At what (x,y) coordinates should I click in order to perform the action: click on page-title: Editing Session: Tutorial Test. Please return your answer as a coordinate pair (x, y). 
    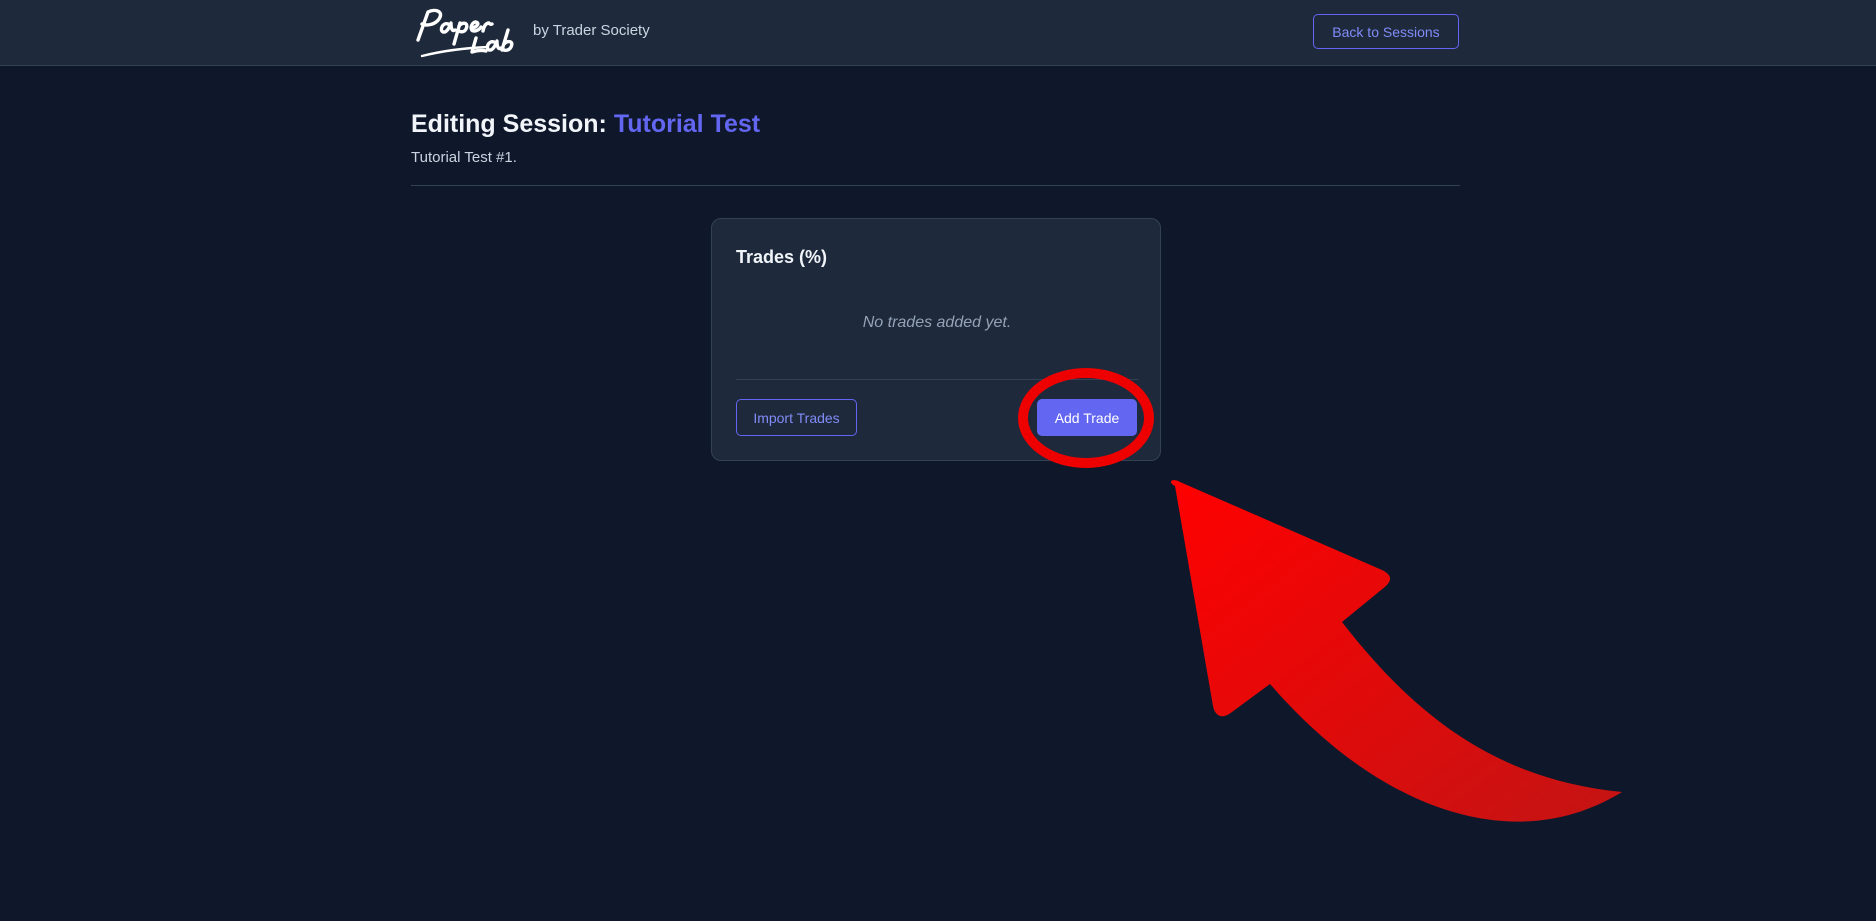
    Looking at the image, I should click on (585, 124).